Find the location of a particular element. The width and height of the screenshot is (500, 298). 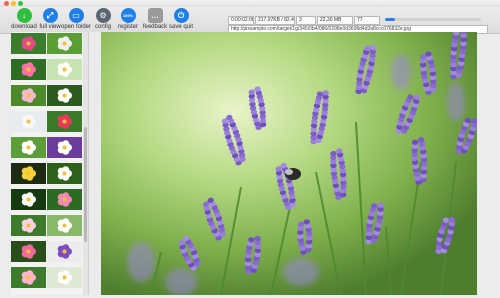

pane-divider is located at coordinates (94, 163).